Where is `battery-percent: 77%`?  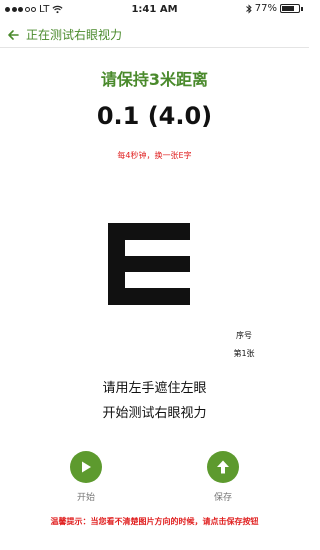 battery-percent: 77% is located at coordinates (265, 8).